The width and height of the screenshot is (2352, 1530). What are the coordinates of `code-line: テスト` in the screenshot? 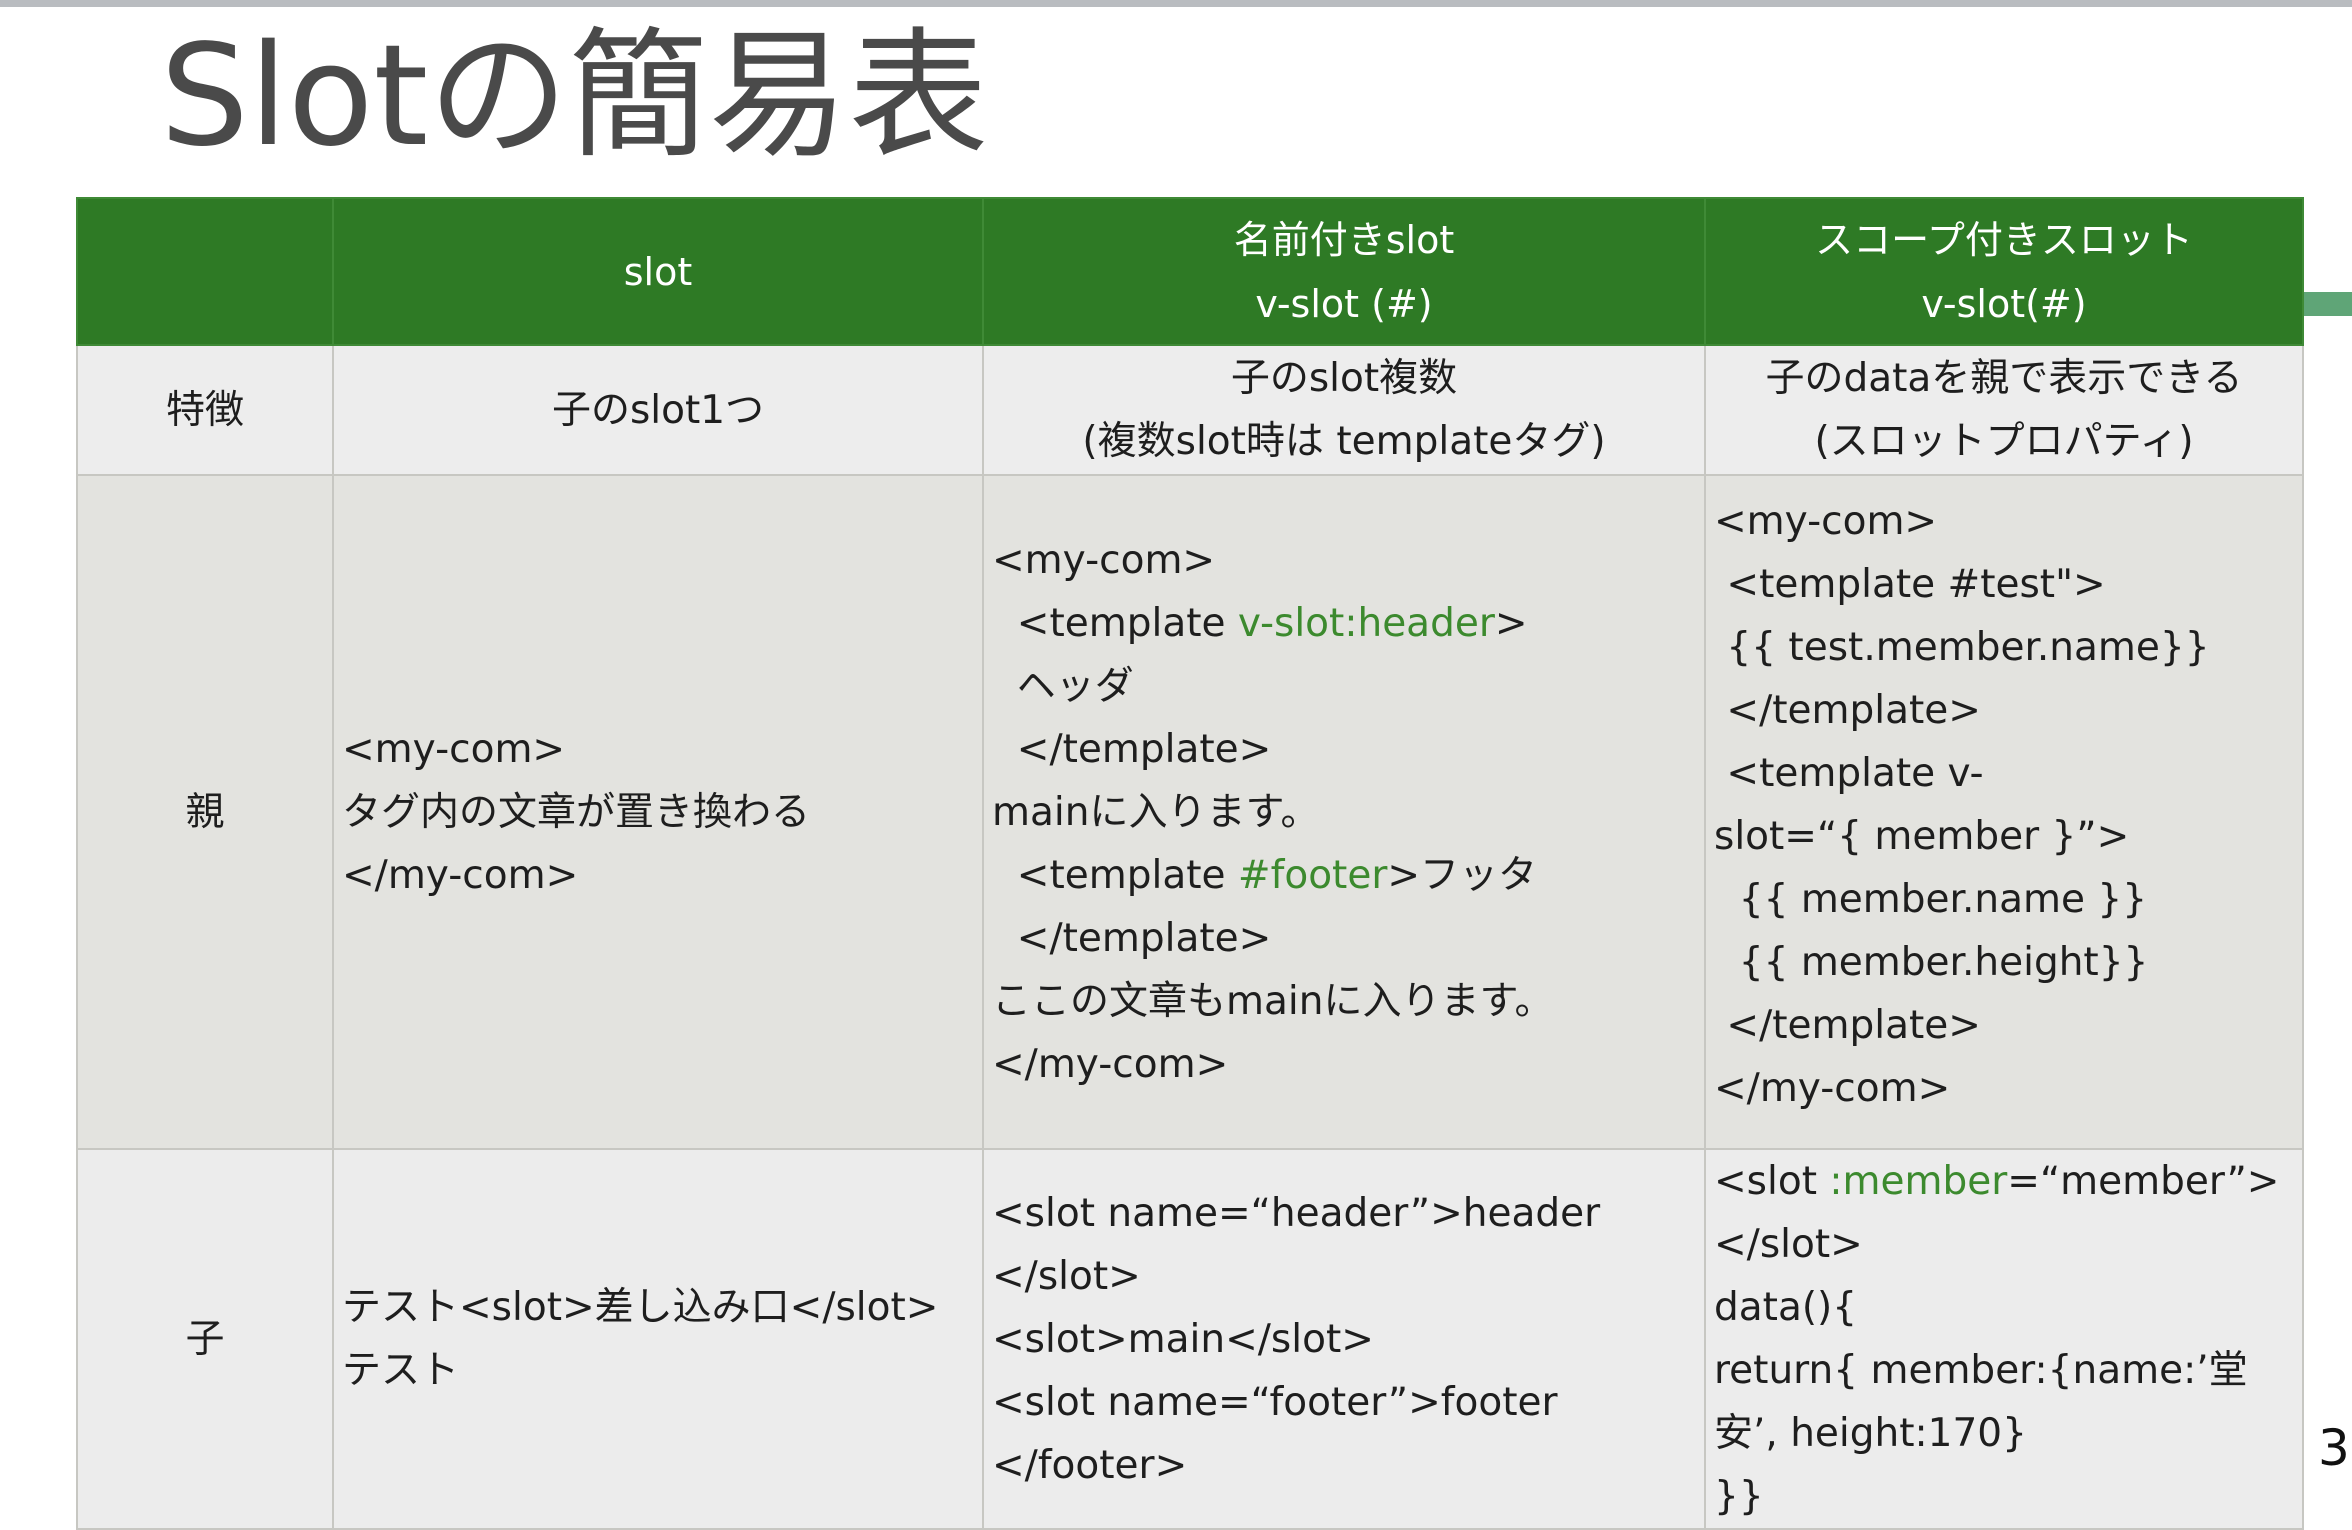 It's located at (401, 1370).